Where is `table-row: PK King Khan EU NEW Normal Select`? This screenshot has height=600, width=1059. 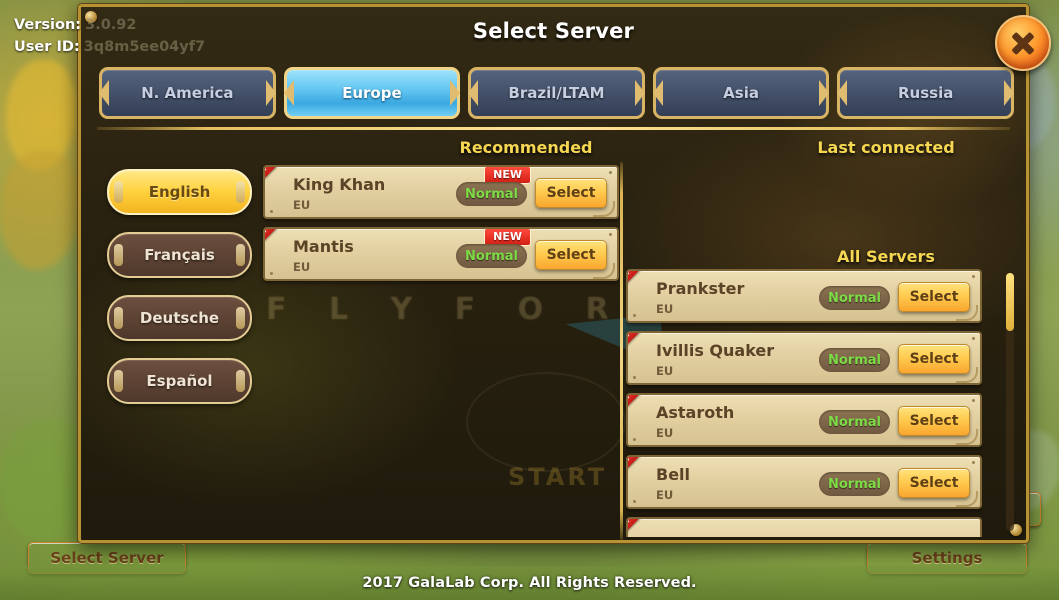 table-row: PK King Khan EU NEW Normal Select is located at coordinates (441, 192).